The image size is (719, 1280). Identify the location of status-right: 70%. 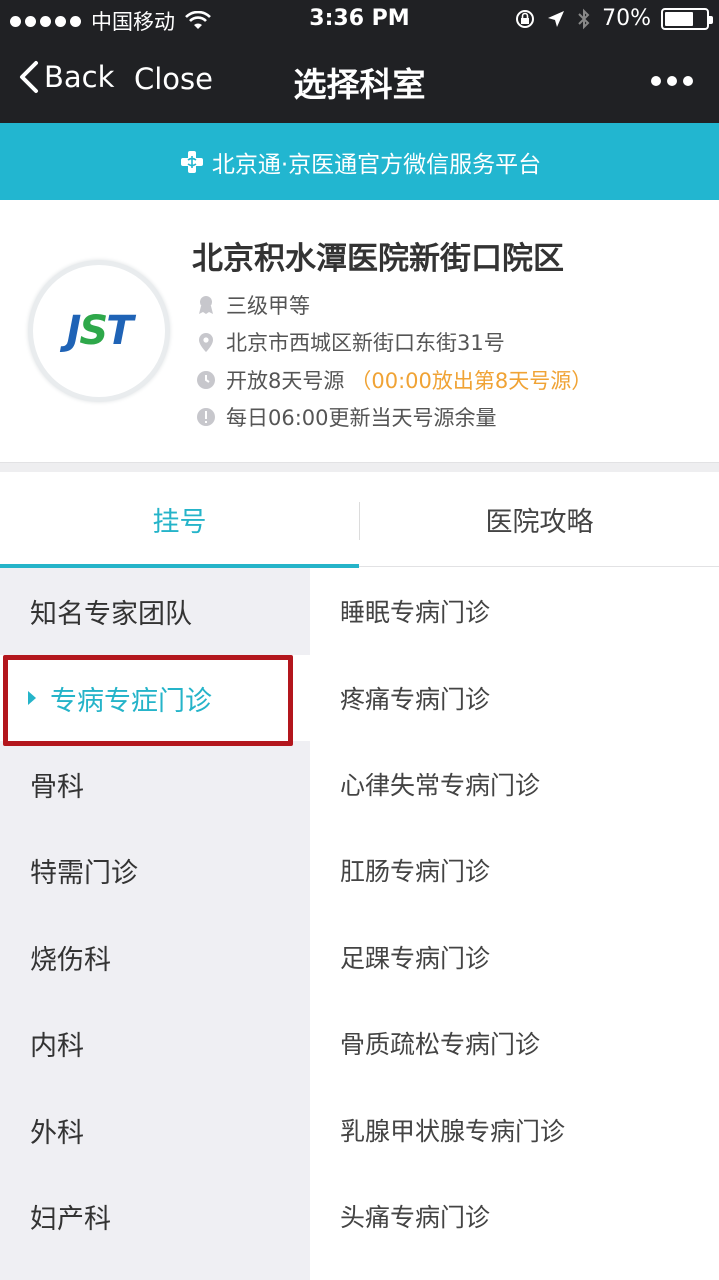
(613, 18).